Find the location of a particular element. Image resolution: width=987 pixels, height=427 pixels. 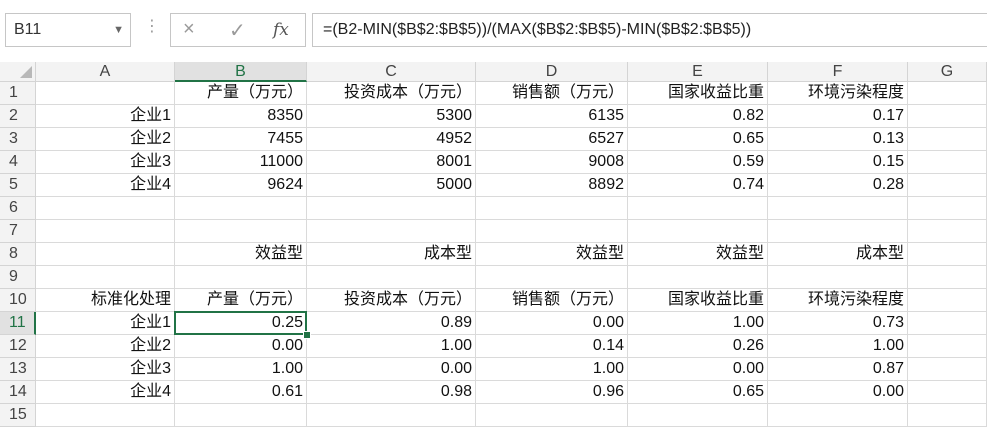

cell-d12: 0.14 is located at coordinates (552, 346).